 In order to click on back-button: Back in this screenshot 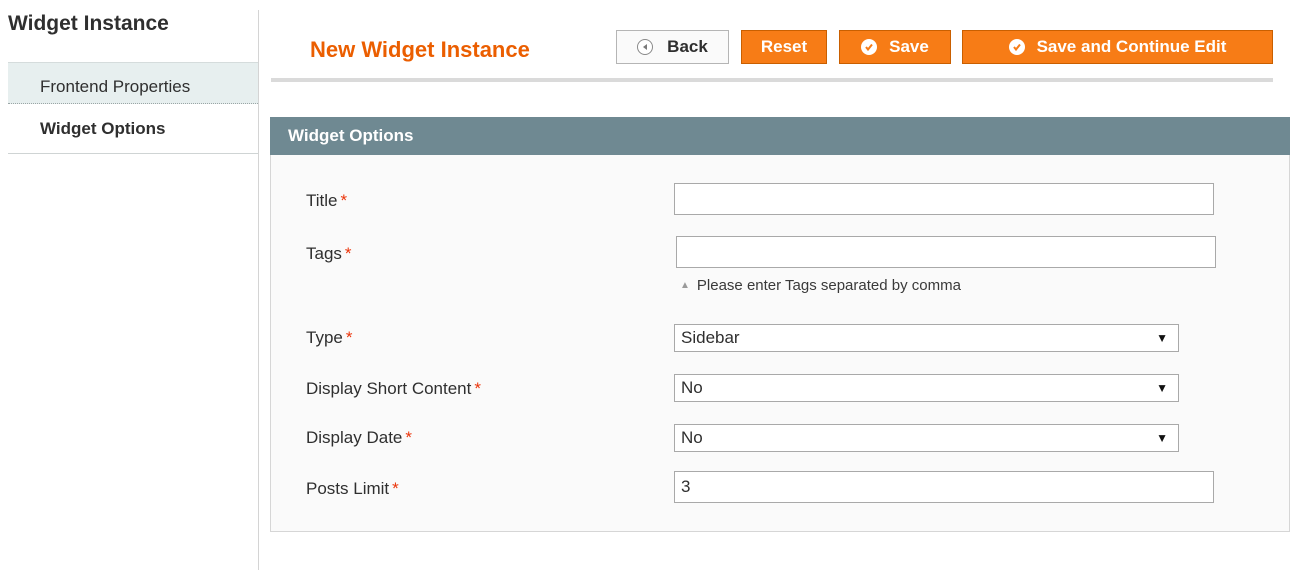, I will do `click(672, 47)`.